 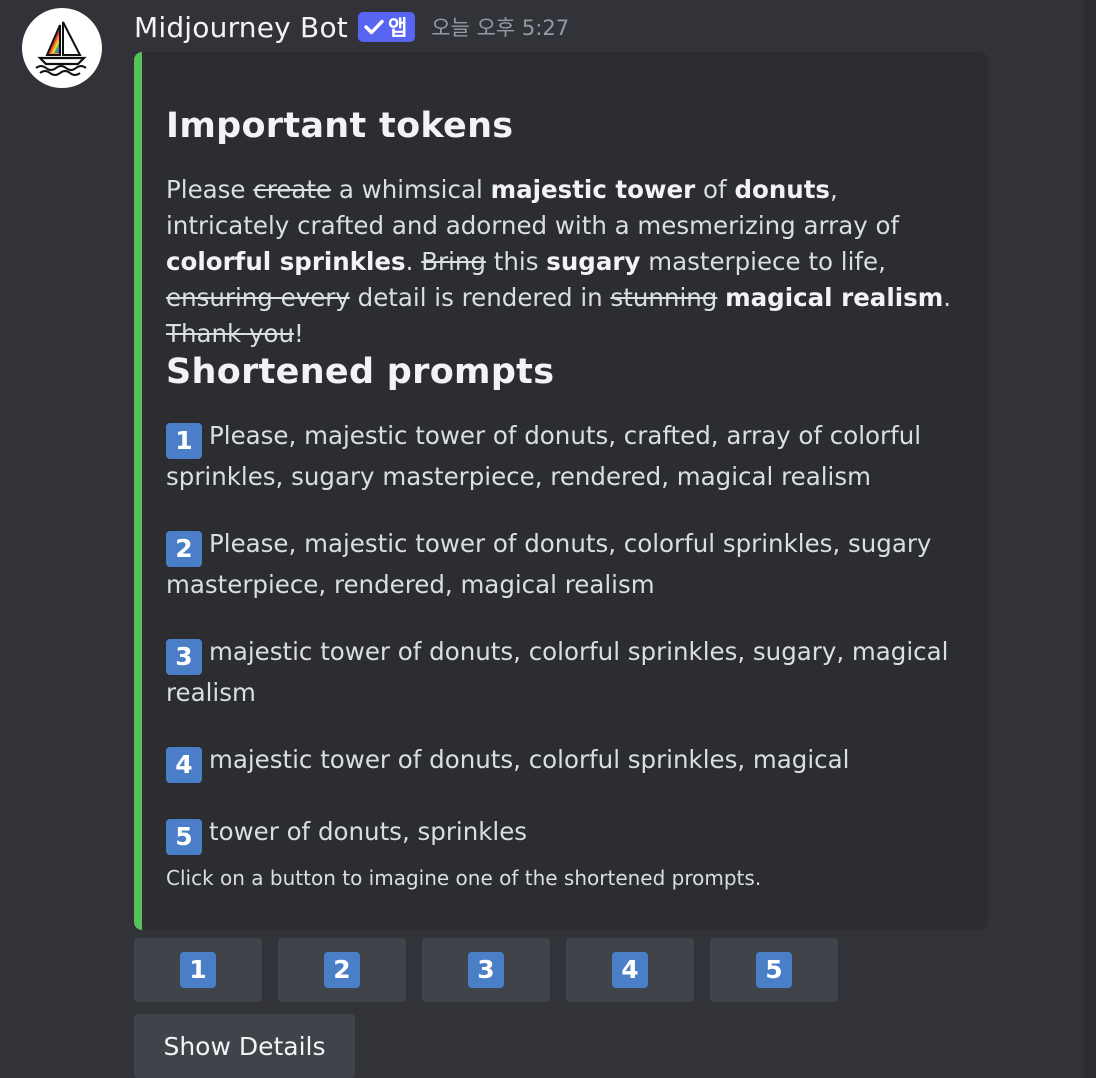 I want to click on bold-token: magical realism, so click(x=834, y=297).